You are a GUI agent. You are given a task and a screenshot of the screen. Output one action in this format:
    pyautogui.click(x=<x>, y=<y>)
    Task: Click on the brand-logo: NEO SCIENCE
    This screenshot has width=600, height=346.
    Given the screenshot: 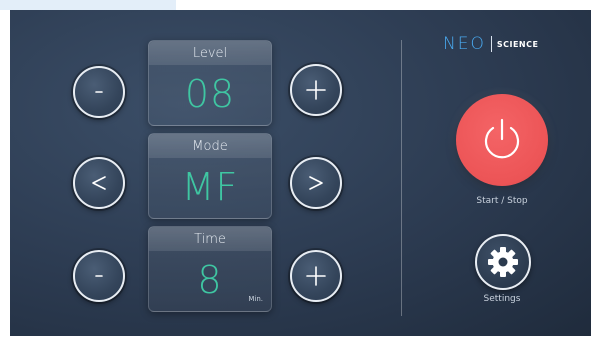 What is the action you would take?
    pyautogui.click(x=490, y=44)
    